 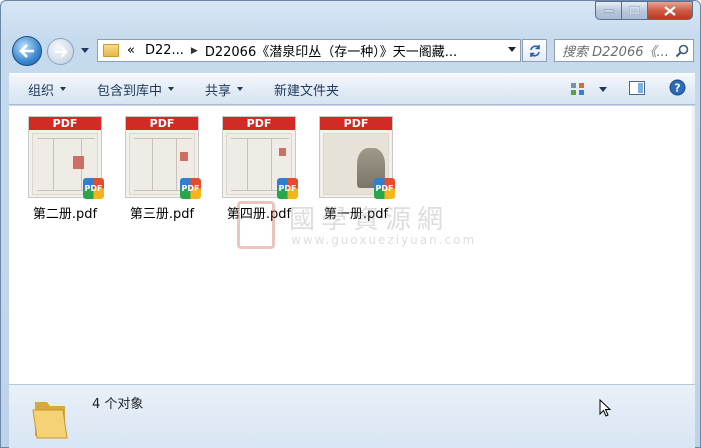 I want to click on watermark-seal-icon, so click(x=256, y=225).